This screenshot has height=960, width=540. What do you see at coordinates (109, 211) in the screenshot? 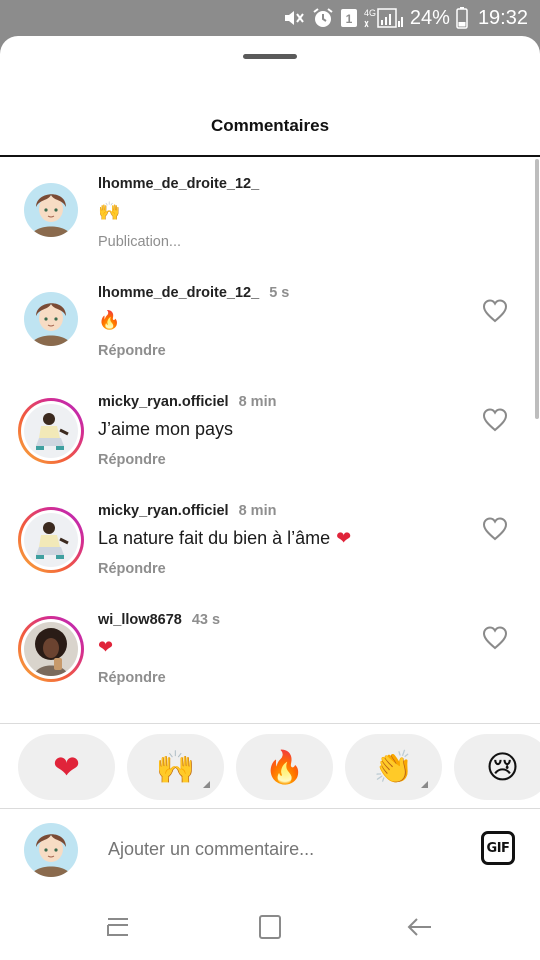
I see `comment-text: 🙌` at bounding box center [109, 211].